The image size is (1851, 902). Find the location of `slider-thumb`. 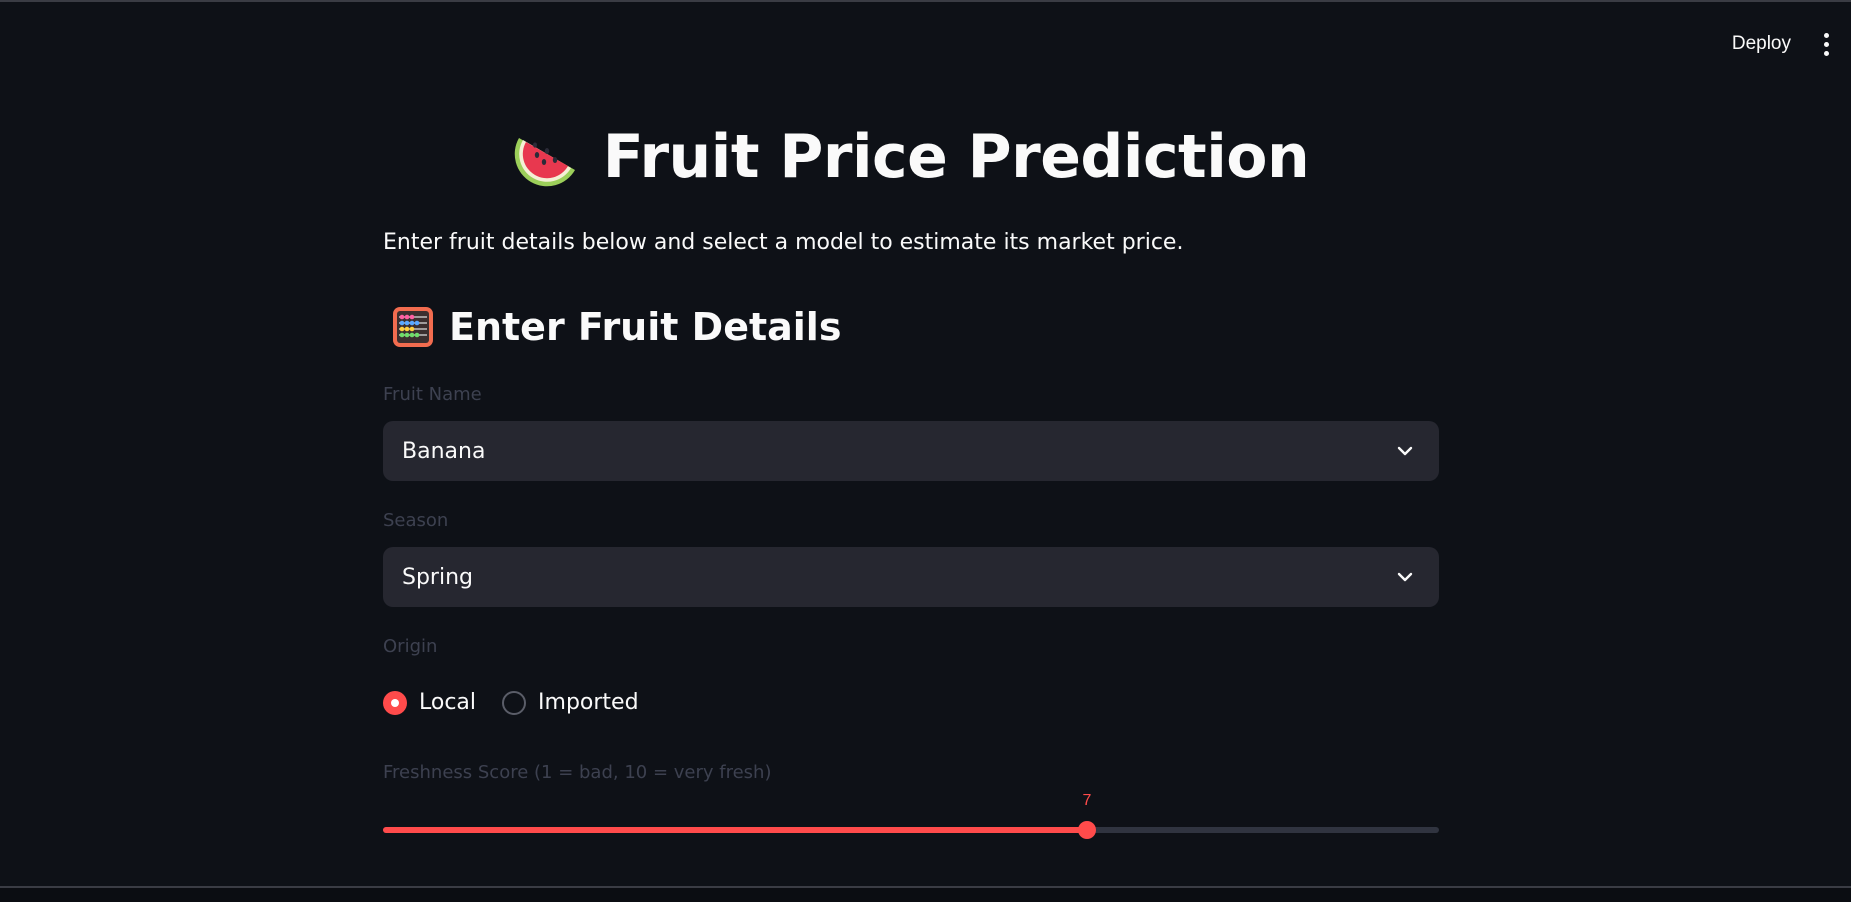

slider-thumb is located at coordinates (1087, 830).